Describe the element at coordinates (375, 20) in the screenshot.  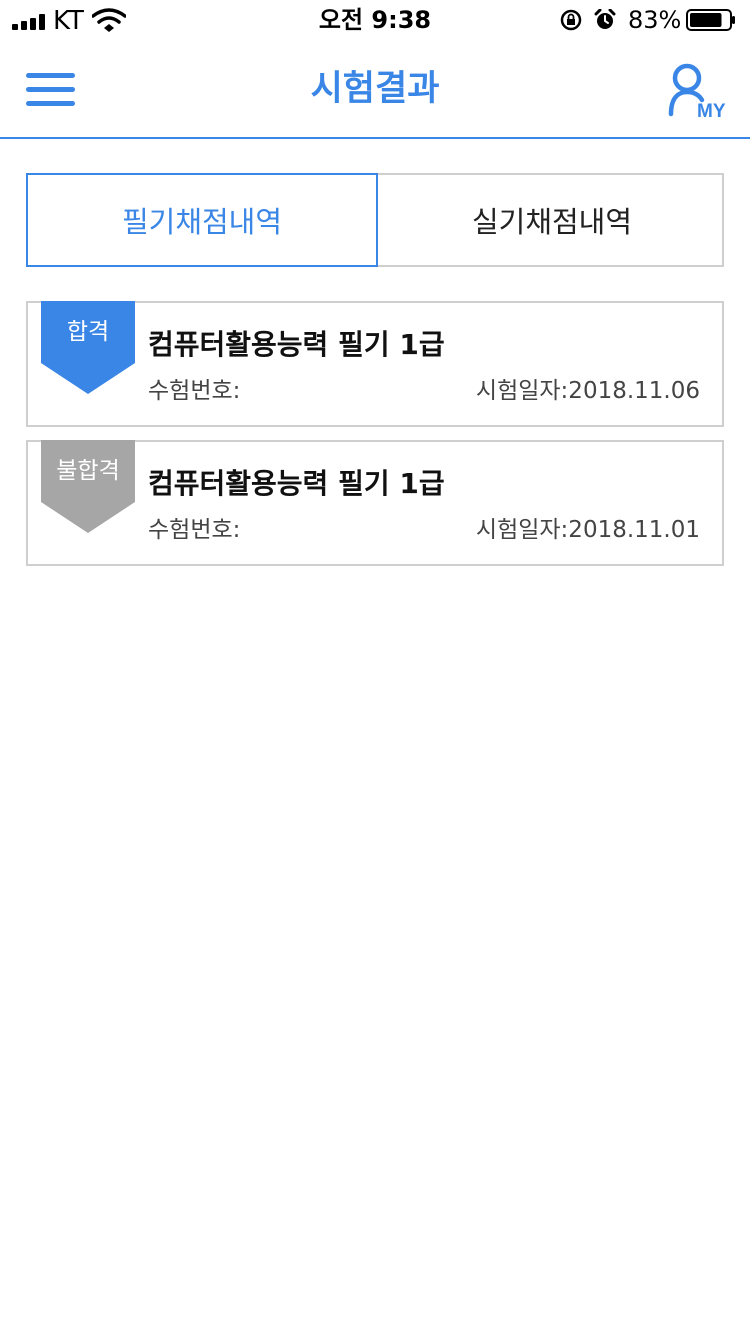
I see `status-bar: KT 오전 9:38 83%` at that location.